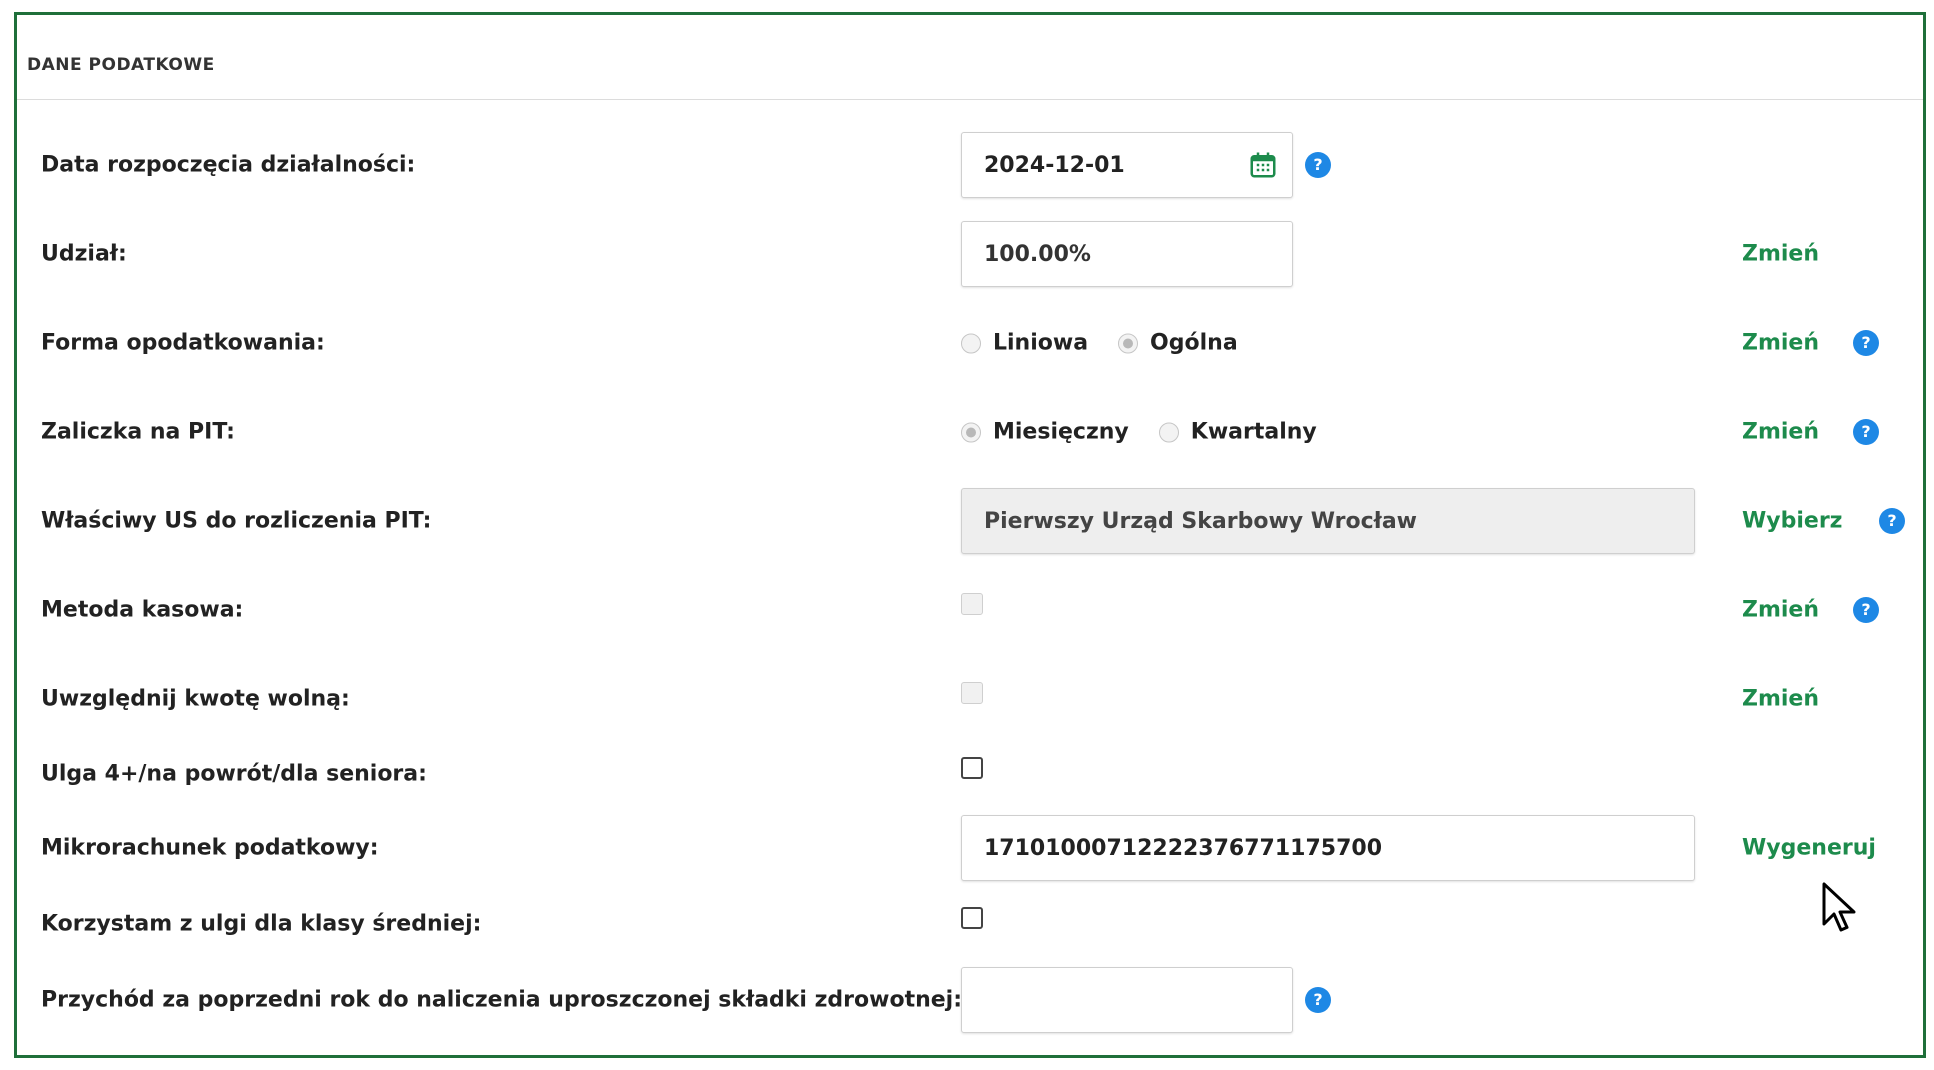 The height and width of the screenshot is (1070, 1934). What do you see at coordinates (142, 610) in the screenshot?
I see `cash-method-label: Metoda kasowa:` at bounding box center [142, 610].